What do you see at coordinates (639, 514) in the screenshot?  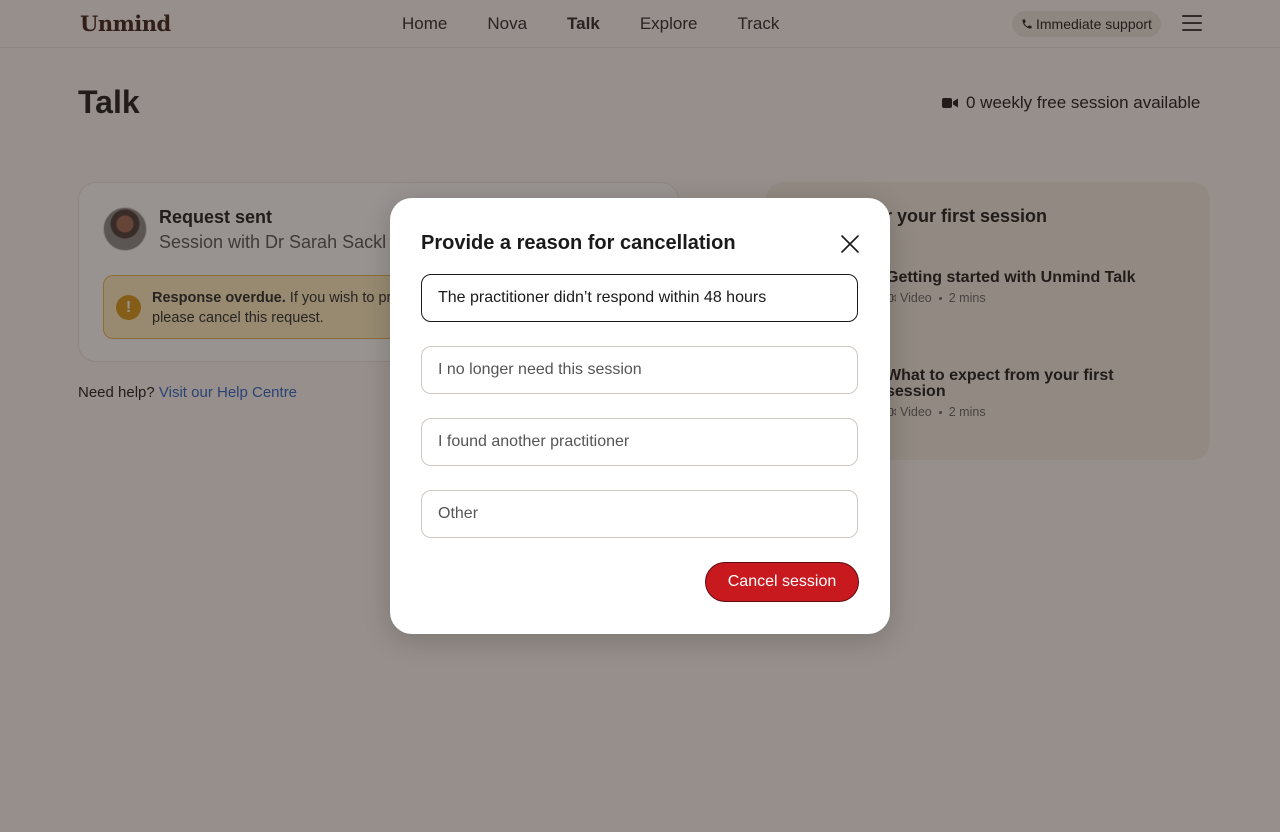 I see `reason-option-other: Other` at bounding box center [639, 514].